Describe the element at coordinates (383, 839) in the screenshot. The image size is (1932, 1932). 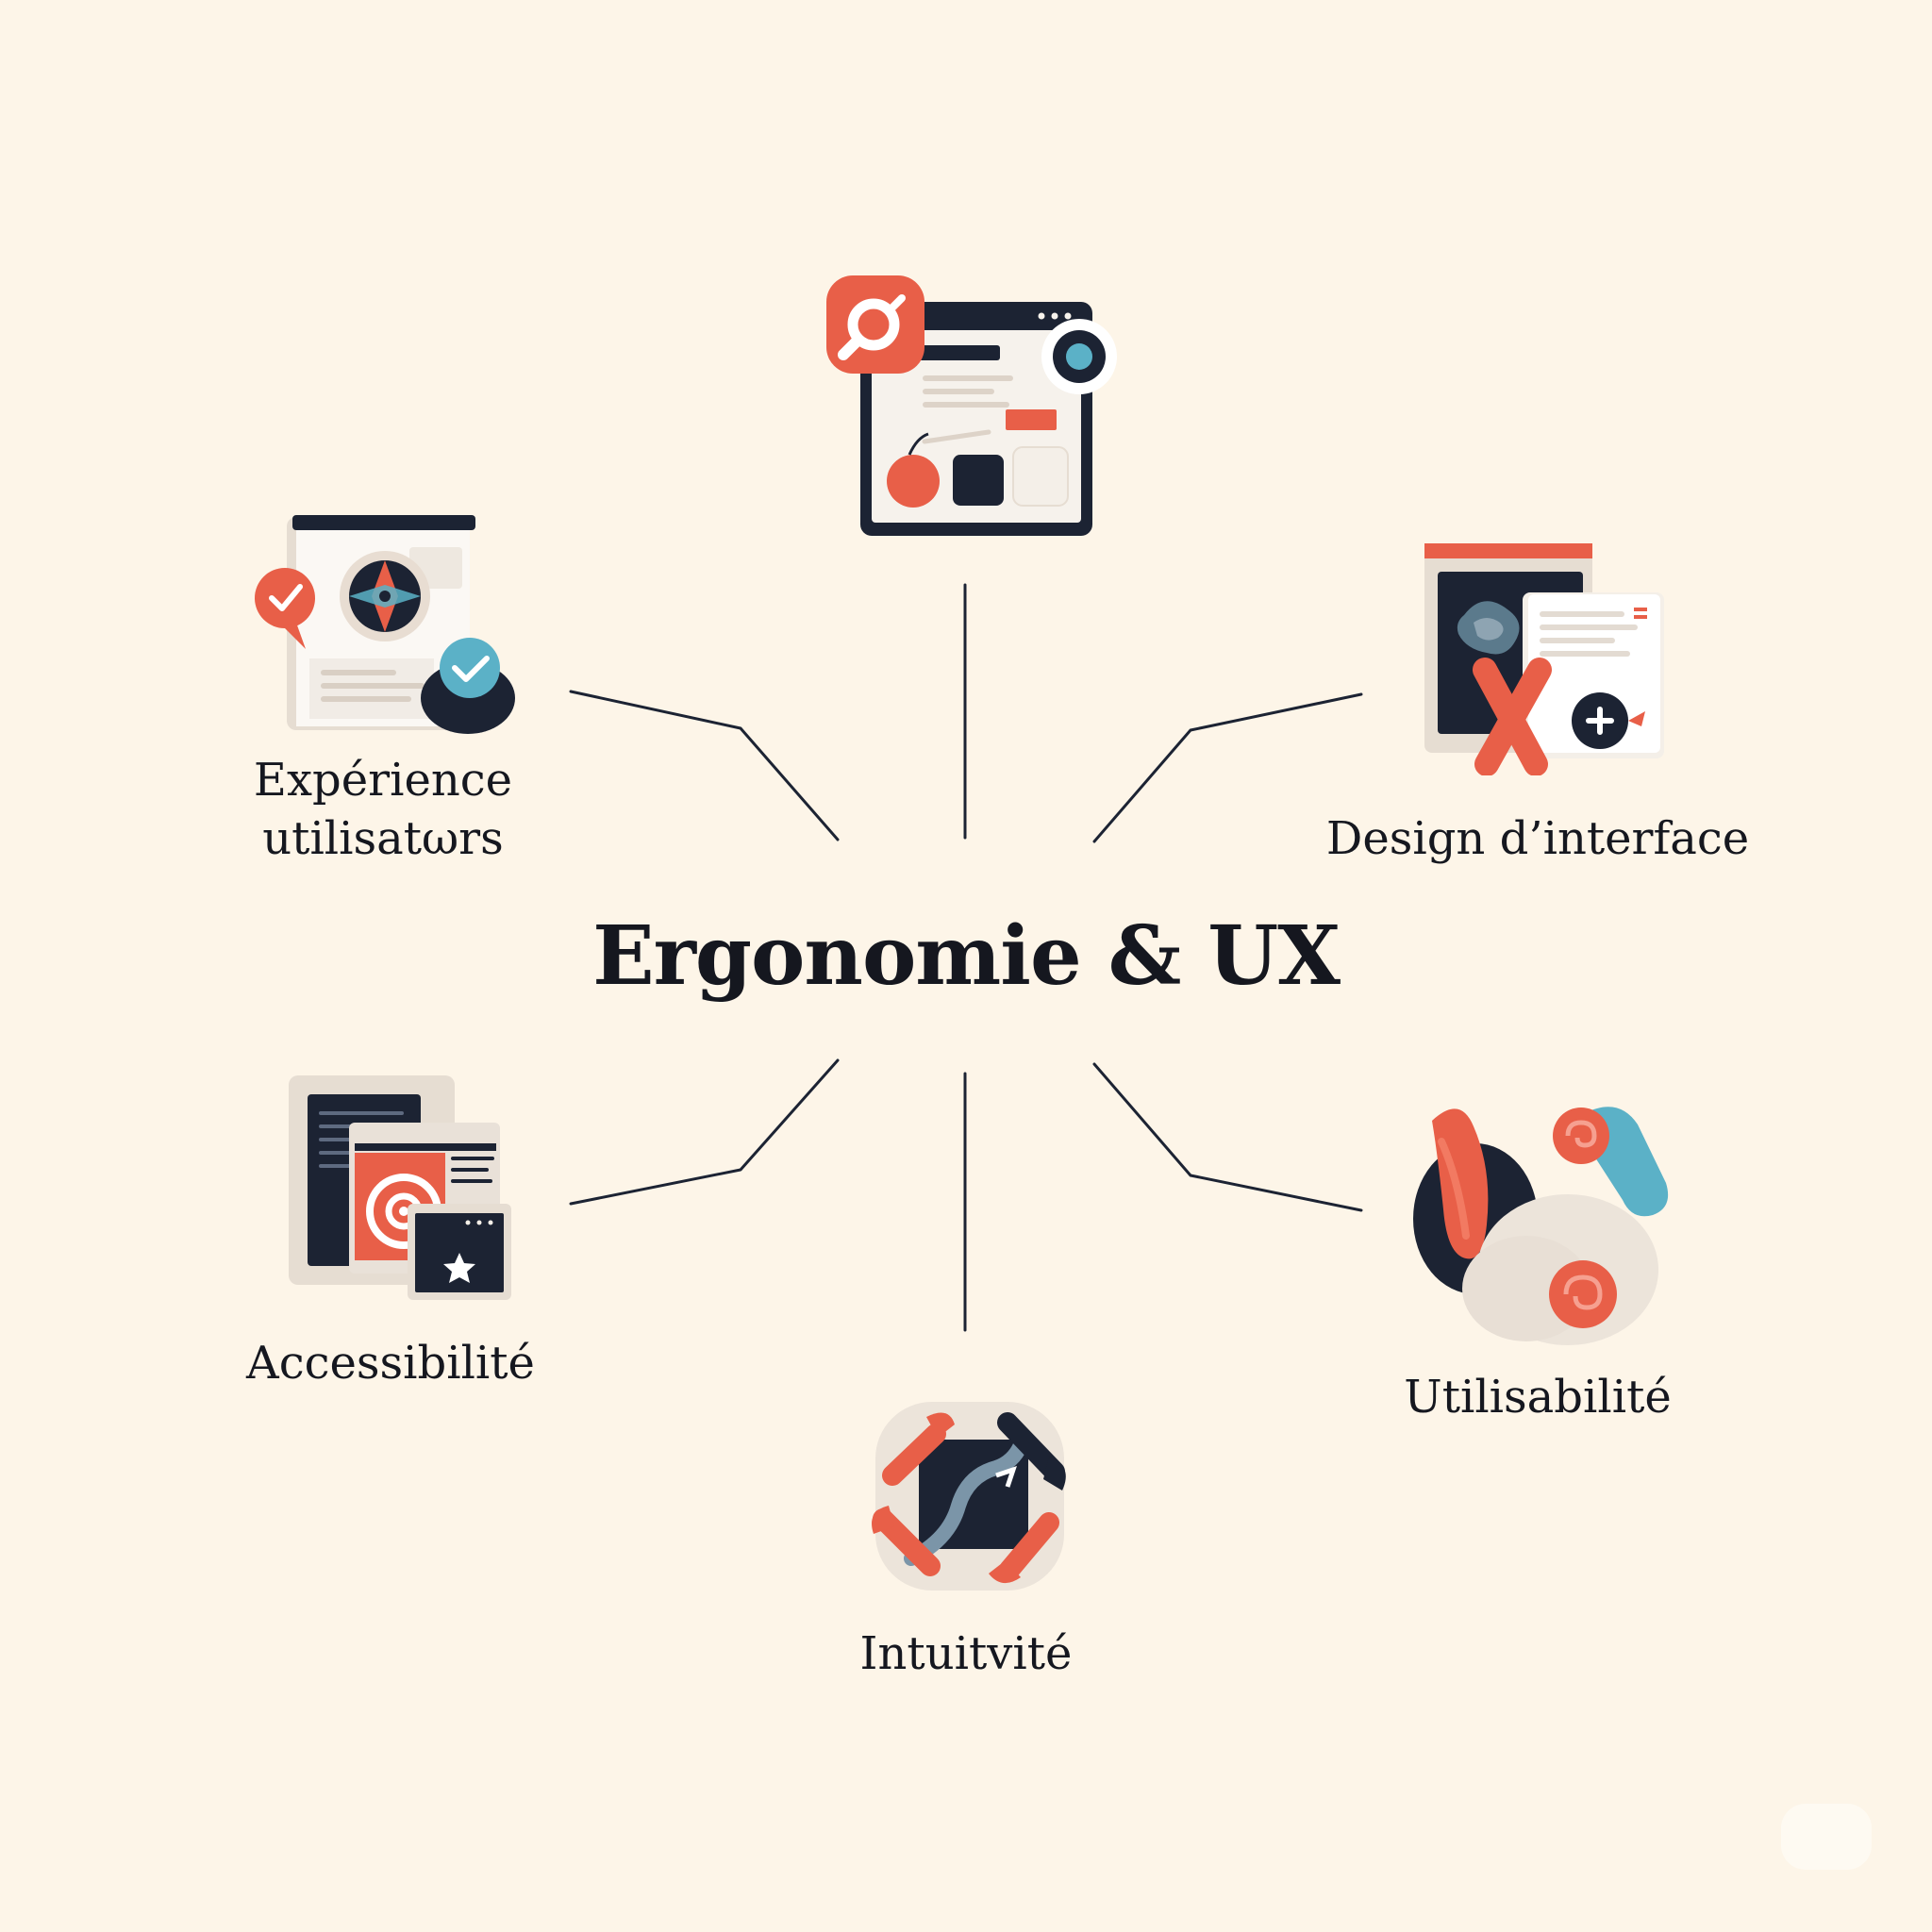
I see `label-experience-line2: utilisatωrs` at that location.